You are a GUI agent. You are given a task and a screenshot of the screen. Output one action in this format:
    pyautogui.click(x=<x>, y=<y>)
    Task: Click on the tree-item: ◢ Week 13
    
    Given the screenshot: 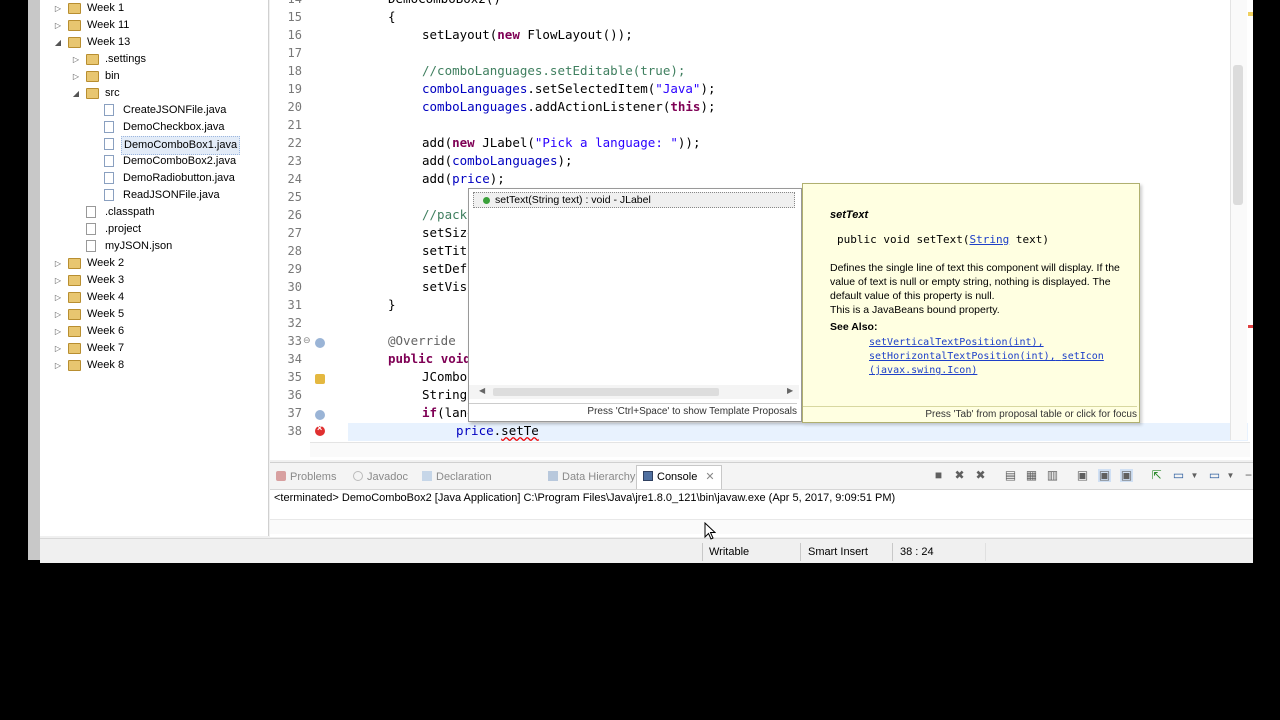 What is the action you would take?
    pyautogui.click(x=154, y=42)
    